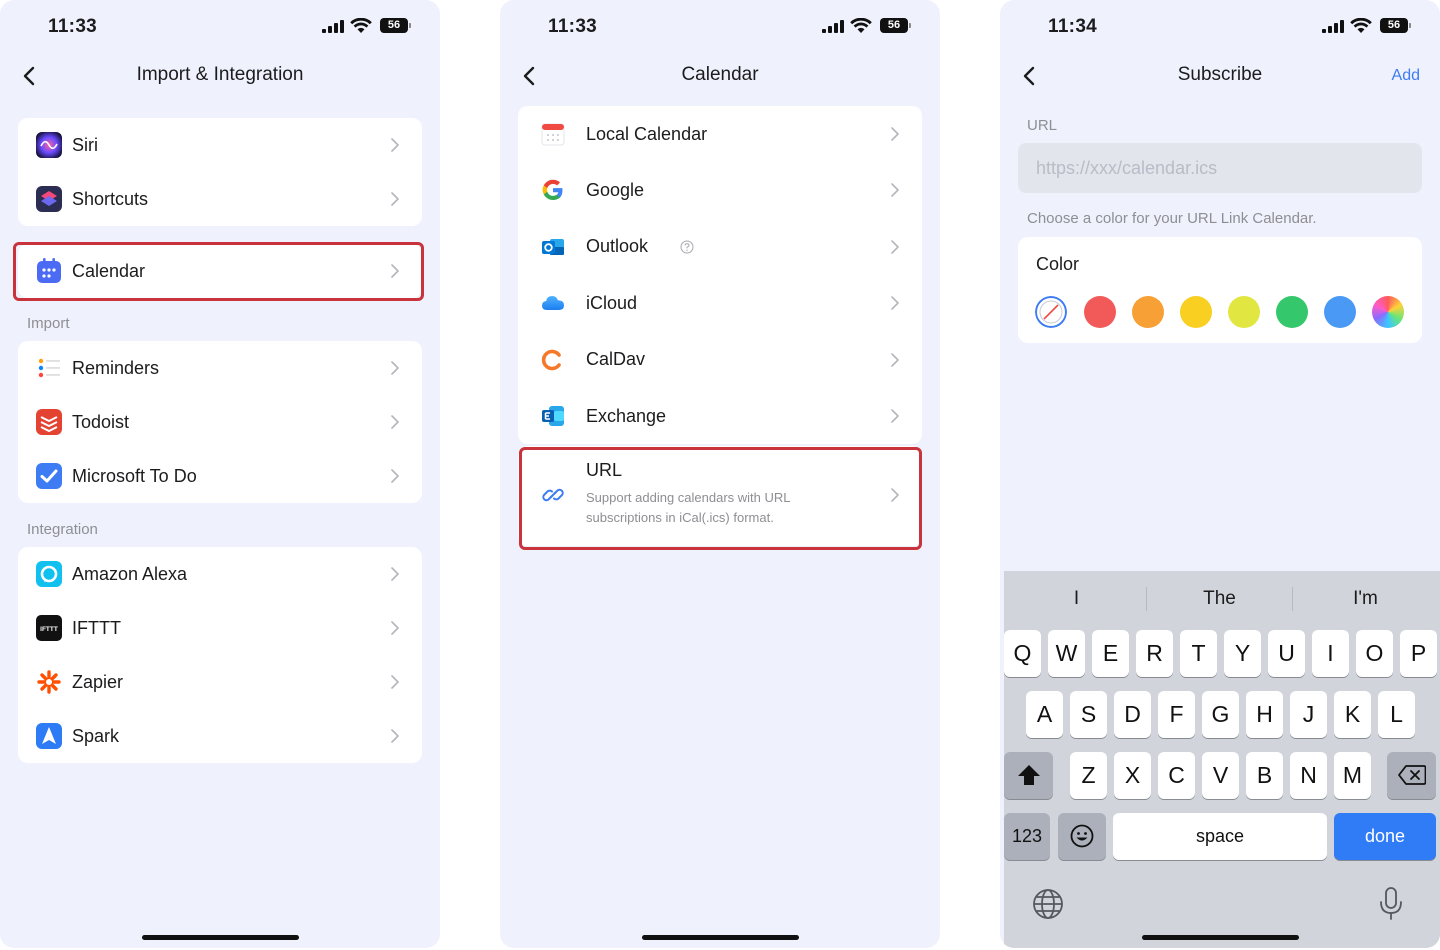 This screenshot has height=950, width=1440. Describe the element at coordinates (1264, 775) in the screenshot. I see `key-b: B` at that location.